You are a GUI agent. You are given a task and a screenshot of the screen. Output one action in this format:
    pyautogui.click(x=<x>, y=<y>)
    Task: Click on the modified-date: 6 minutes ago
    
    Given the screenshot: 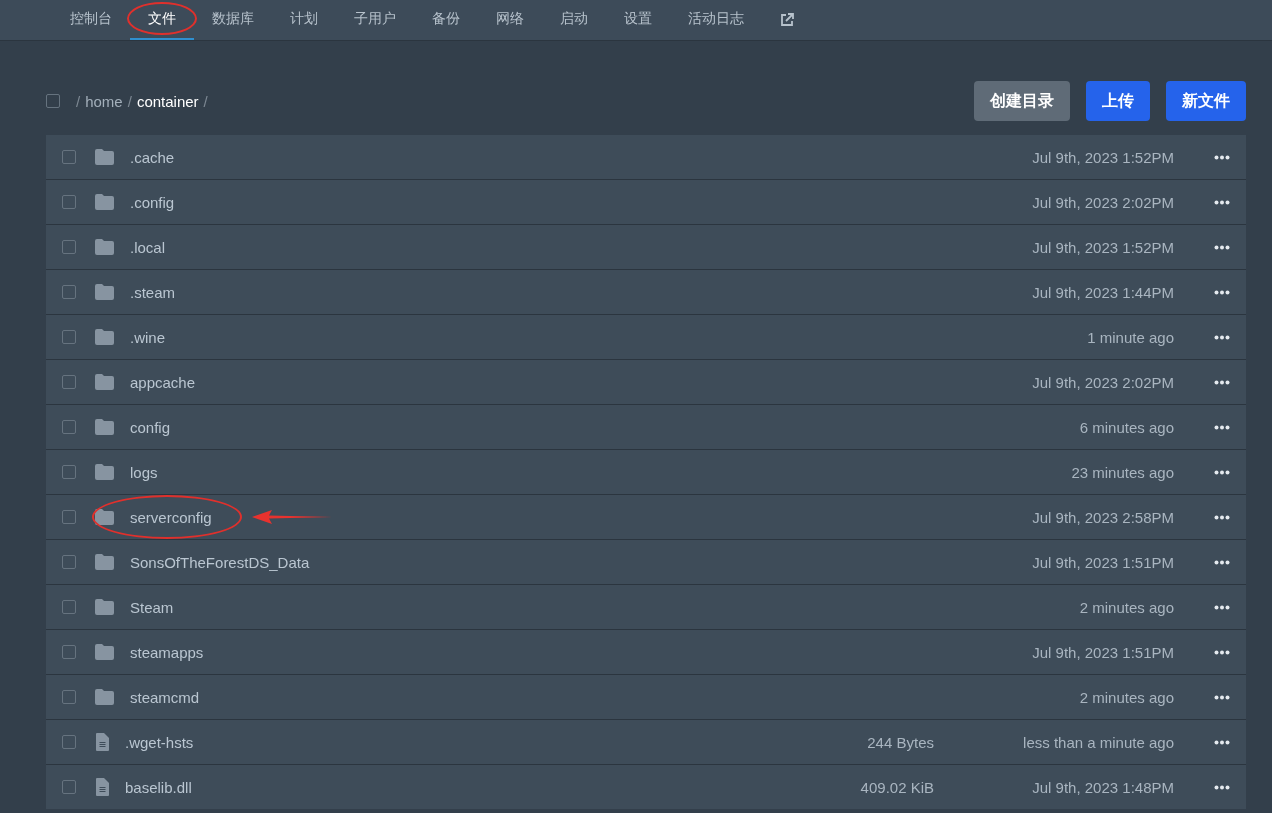 What is the action you would take?
    pyautogui.click(x=1126, y=427)
    